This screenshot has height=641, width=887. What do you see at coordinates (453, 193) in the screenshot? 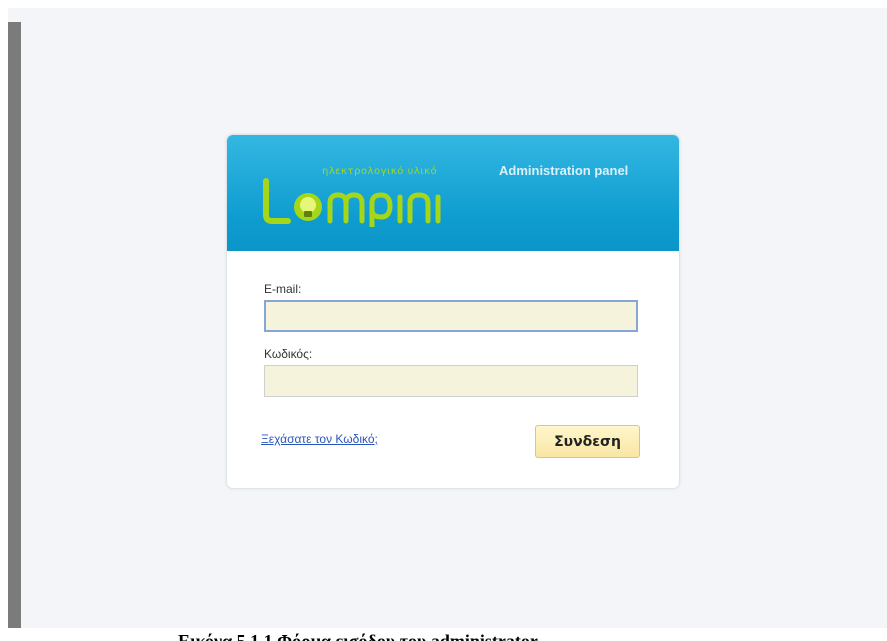
I see `login-header: ηλεκτρολογικό υλικό Administration panel` at bounding box center [453, 193].